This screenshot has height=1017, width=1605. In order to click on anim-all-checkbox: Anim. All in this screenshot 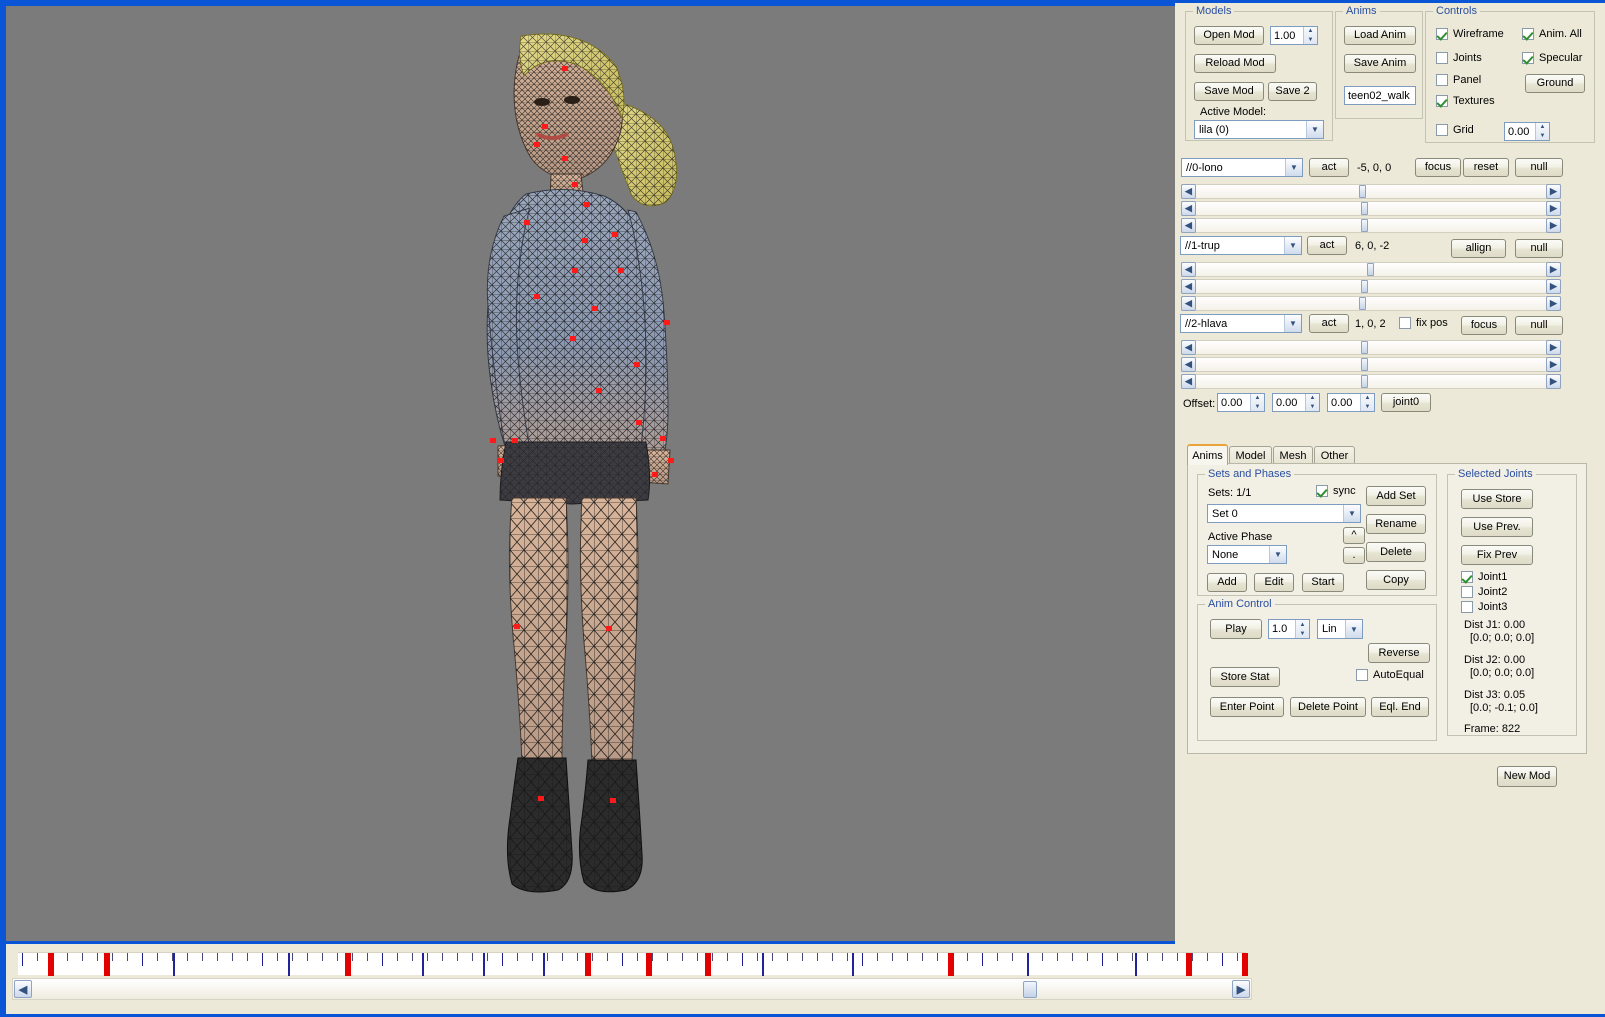, I will do `click(1552, 34)`.